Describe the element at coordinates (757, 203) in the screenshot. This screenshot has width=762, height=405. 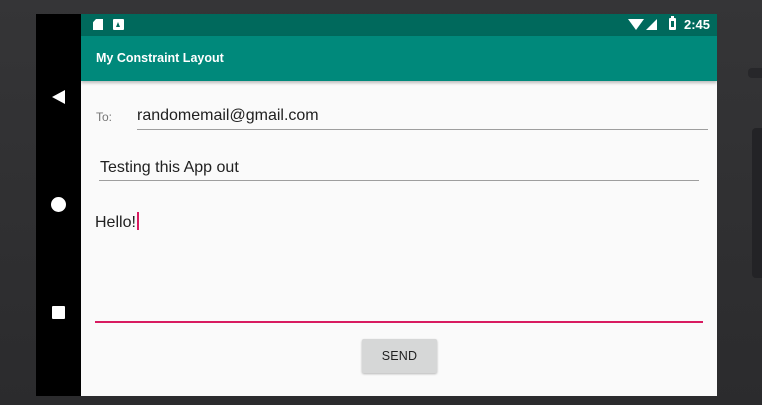
I see `device-volume-rocker` at that location.